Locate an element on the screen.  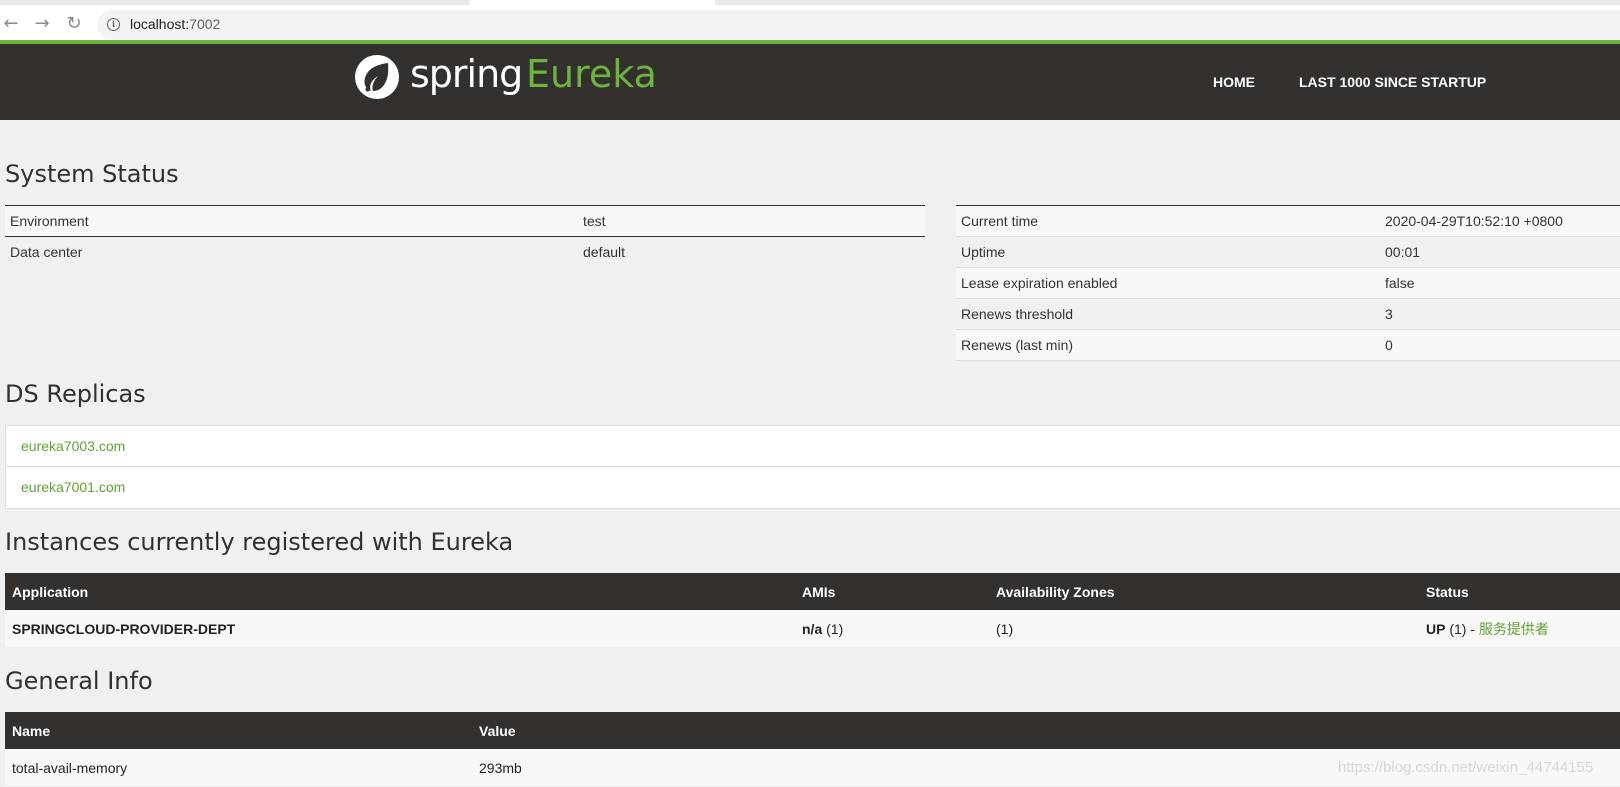
status-cell: UP (1) - 服务提供者 is located at coordinates (1519, 628).